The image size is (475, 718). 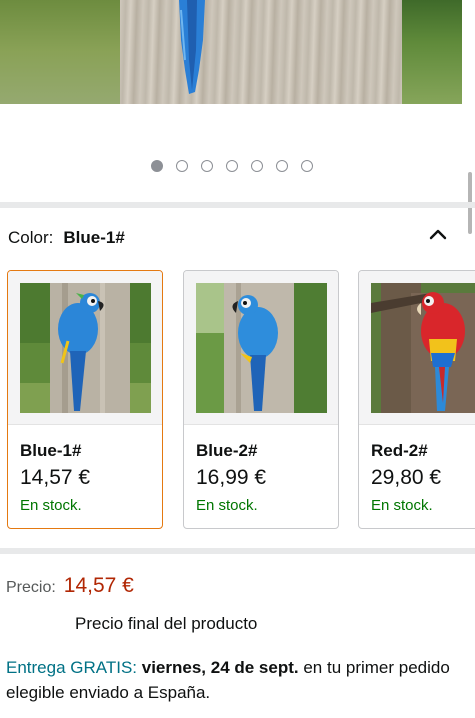 I want to click on variant-image-red-parrot, so click(x=423, y=348).